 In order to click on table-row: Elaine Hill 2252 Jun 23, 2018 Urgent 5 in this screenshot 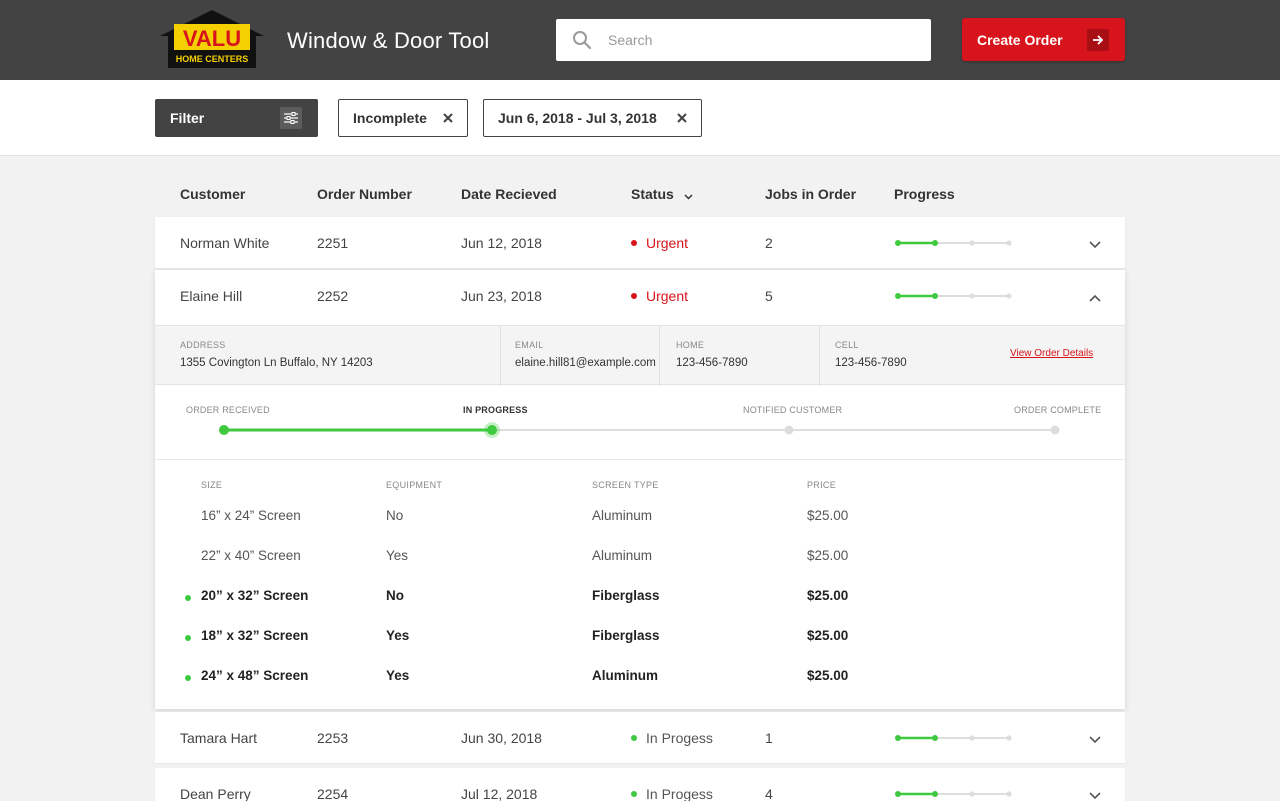, I will do `click(640, 296)`.